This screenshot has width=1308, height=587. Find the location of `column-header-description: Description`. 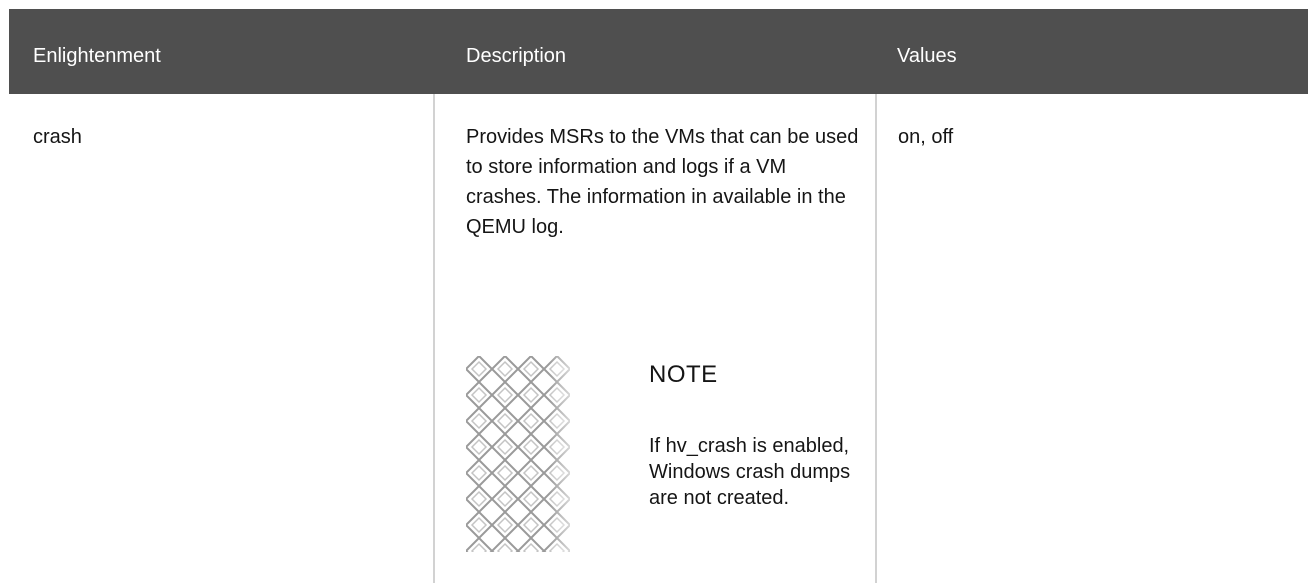

column-header-description: Description is located at coordinates (516, 56).